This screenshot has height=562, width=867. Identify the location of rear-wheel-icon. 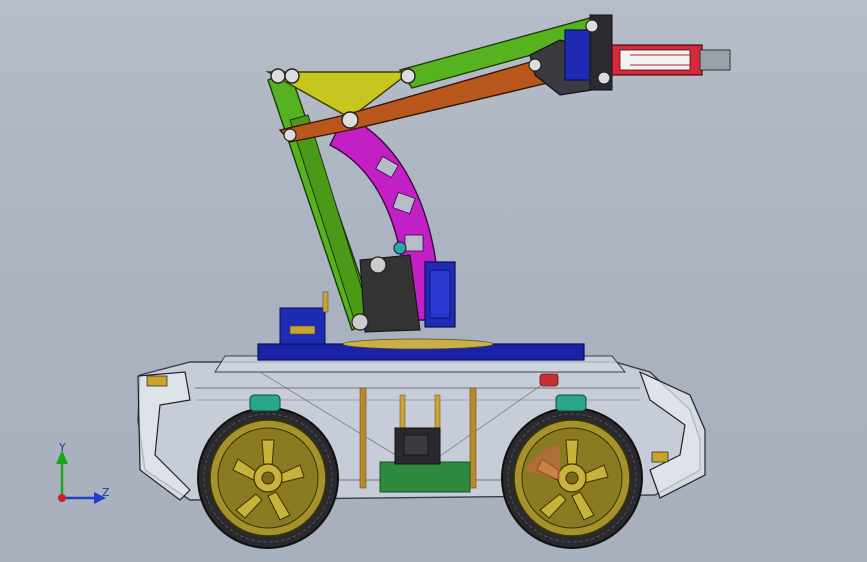
(572, 478).